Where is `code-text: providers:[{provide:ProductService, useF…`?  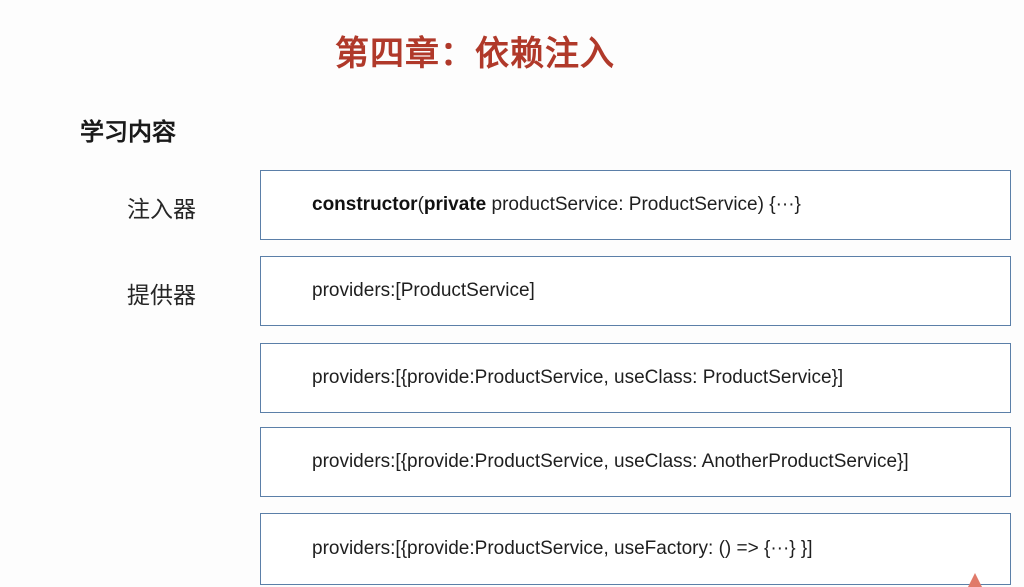 code-text: providers:[{provide:ProductService, useF… is located at coordinates (562, 548).